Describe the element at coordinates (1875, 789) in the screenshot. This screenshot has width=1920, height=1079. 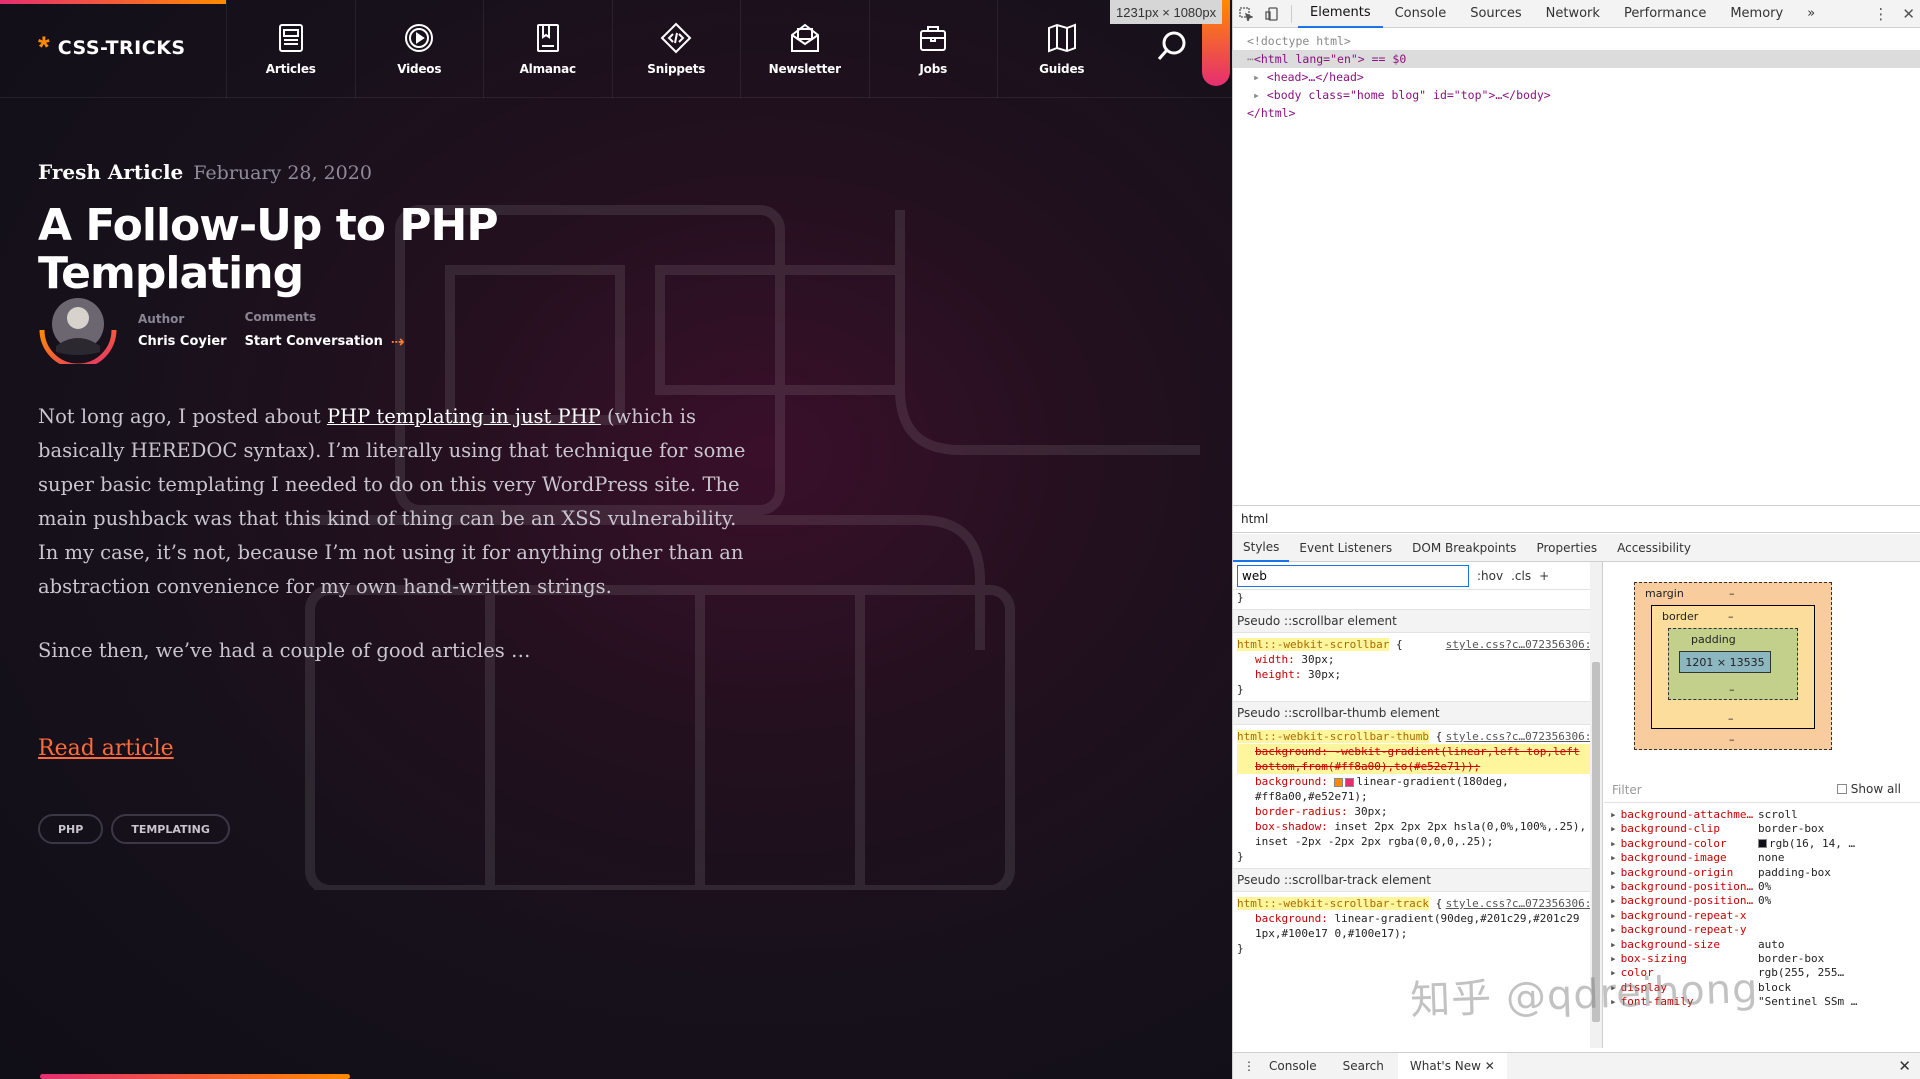
I see `show-all-label: Show all` at that location.